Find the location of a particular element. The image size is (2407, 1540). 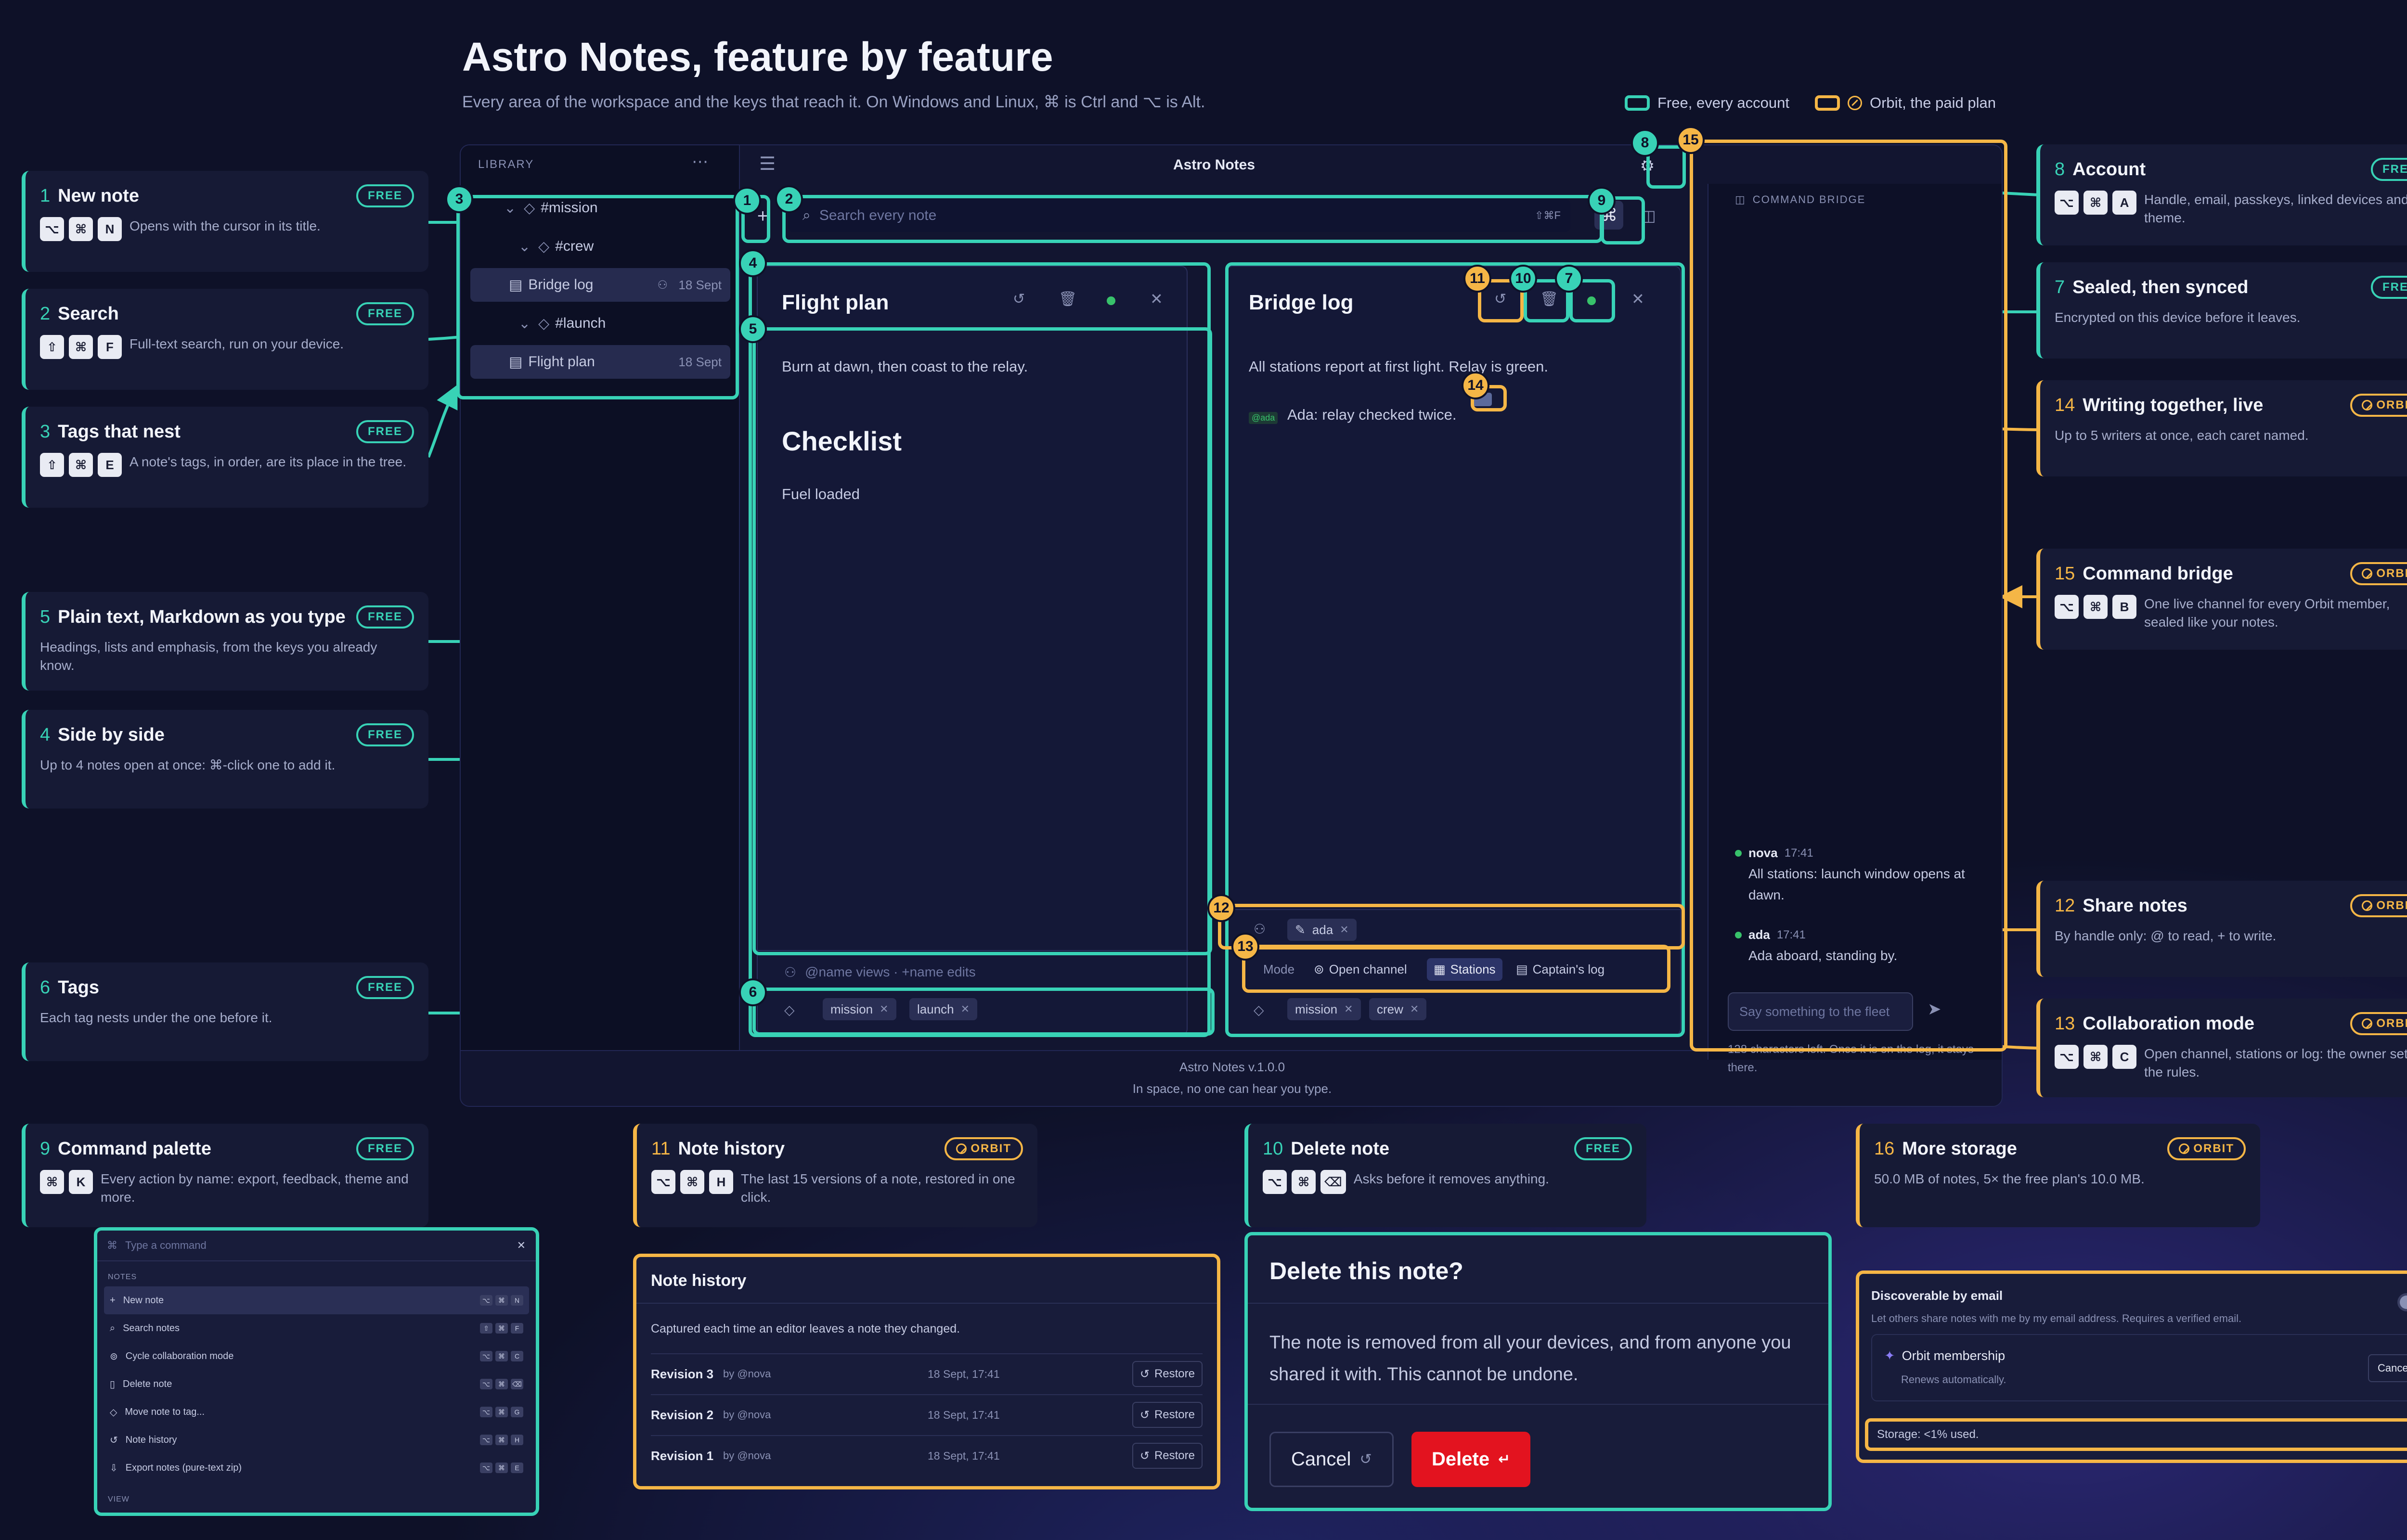

key-cap: K is located at coordinates (81, 1182).